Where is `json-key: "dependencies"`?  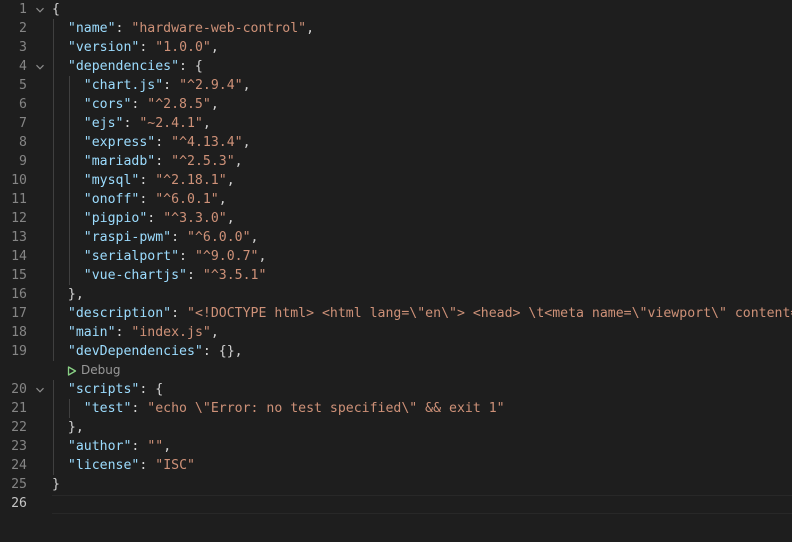
json-key: "dependencies" is located at coordinates (123, 66).